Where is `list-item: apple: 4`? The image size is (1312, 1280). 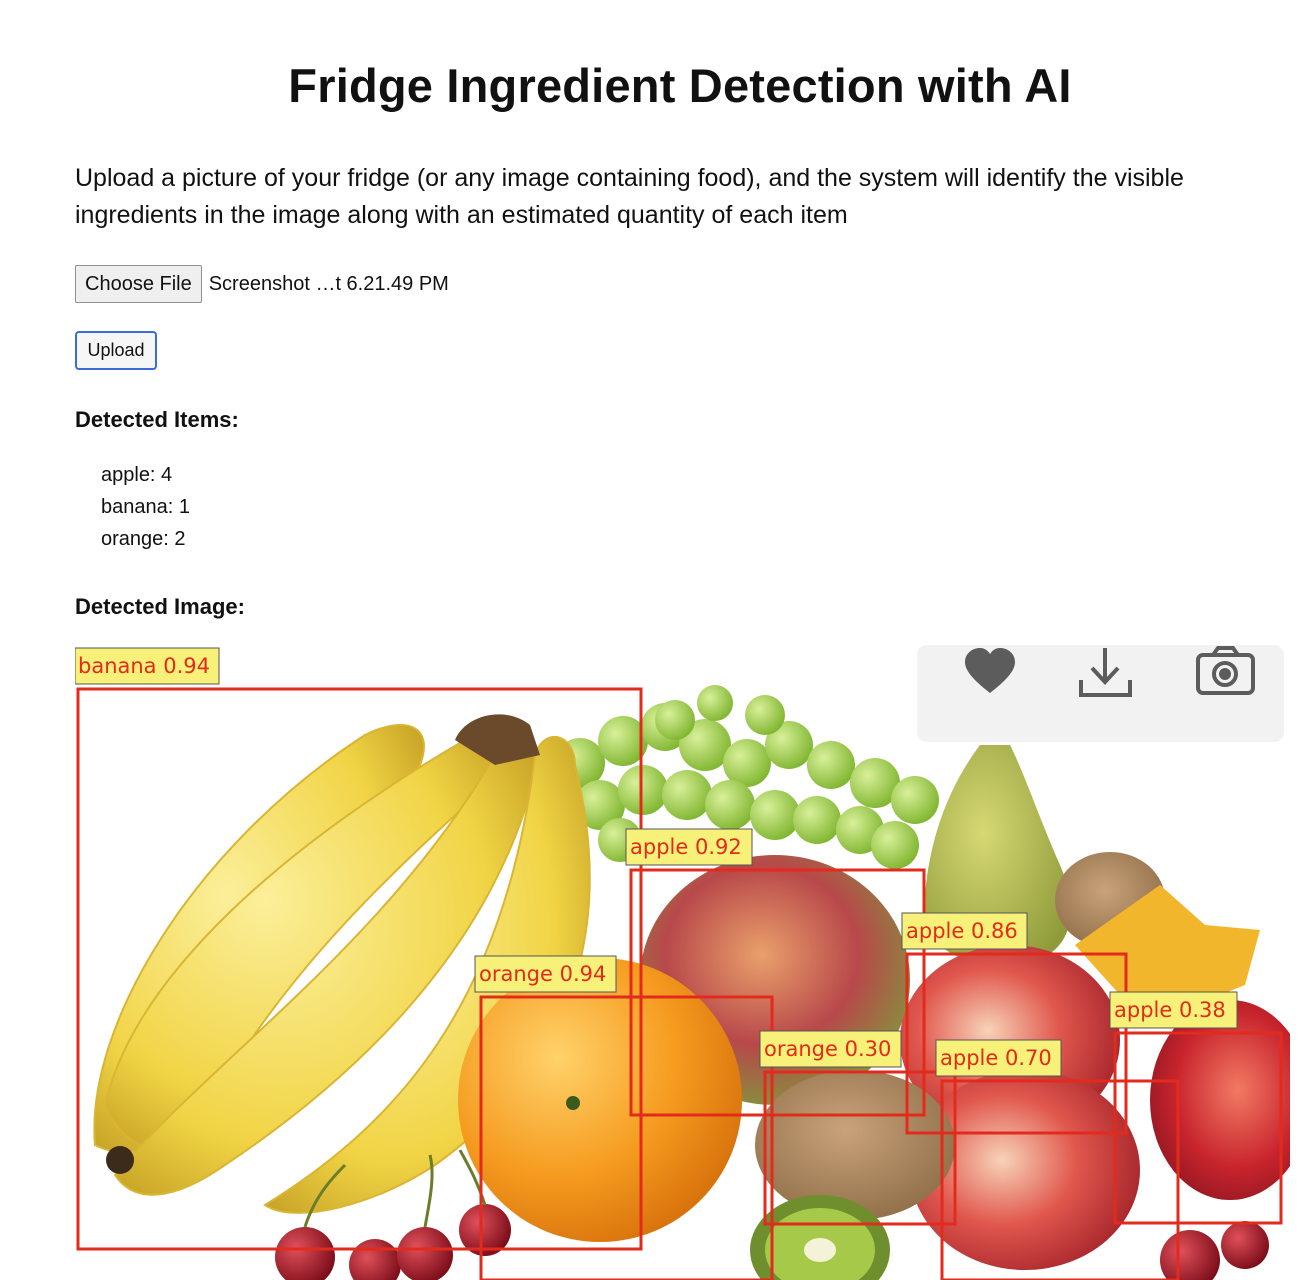
list-item: apple: 4 is located at coordinates (137, 475).